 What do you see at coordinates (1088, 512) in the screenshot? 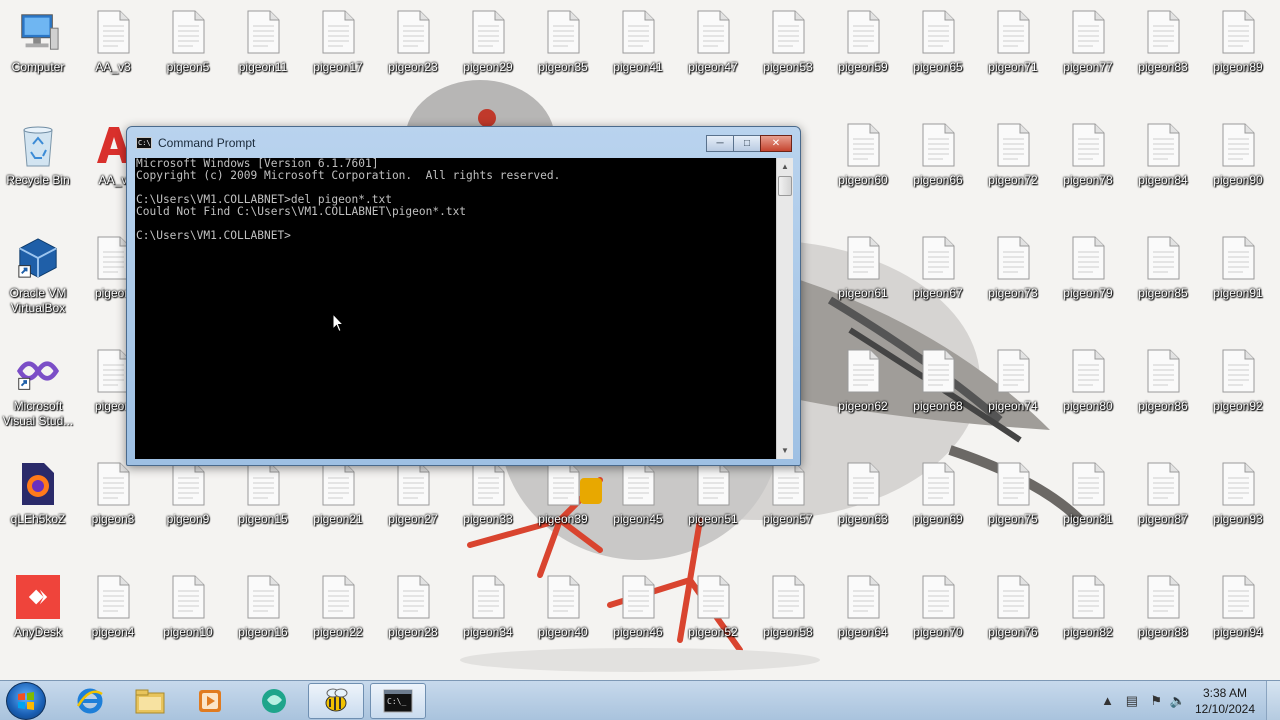
I see `desktop-icon-file: pigeon81` at bounding box center [1088, 512].